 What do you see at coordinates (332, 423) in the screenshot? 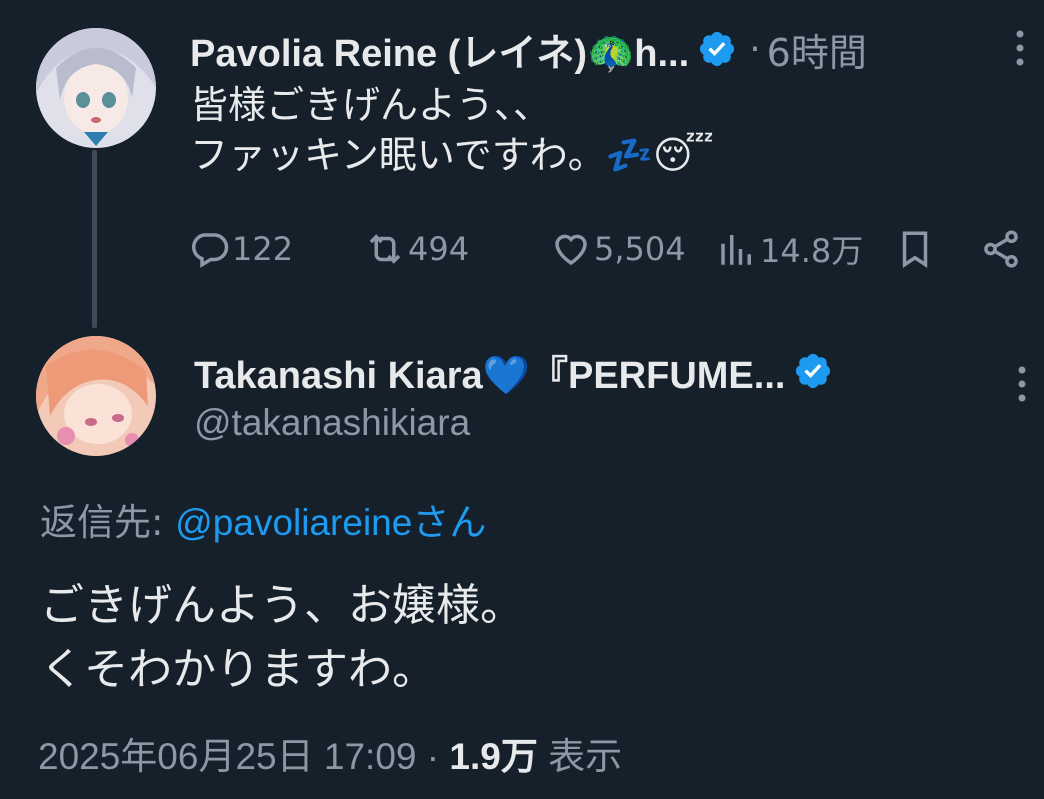
I see `tweet2-handle: @takanashikiara` at bounding box center [332, 423].